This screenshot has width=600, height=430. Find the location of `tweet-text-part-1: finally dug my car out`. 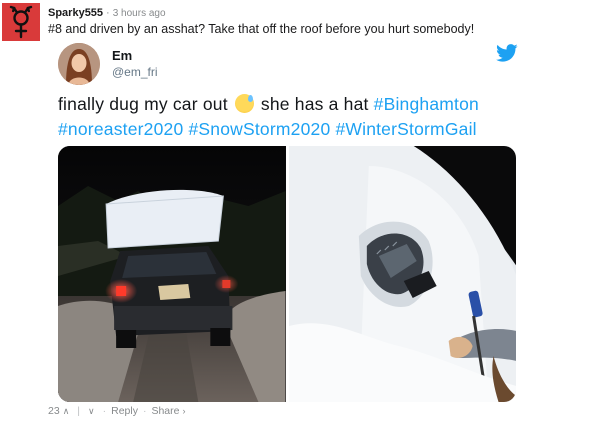

tweet-text-part-1: finally dug my car out is located at coordinates (143, 104).